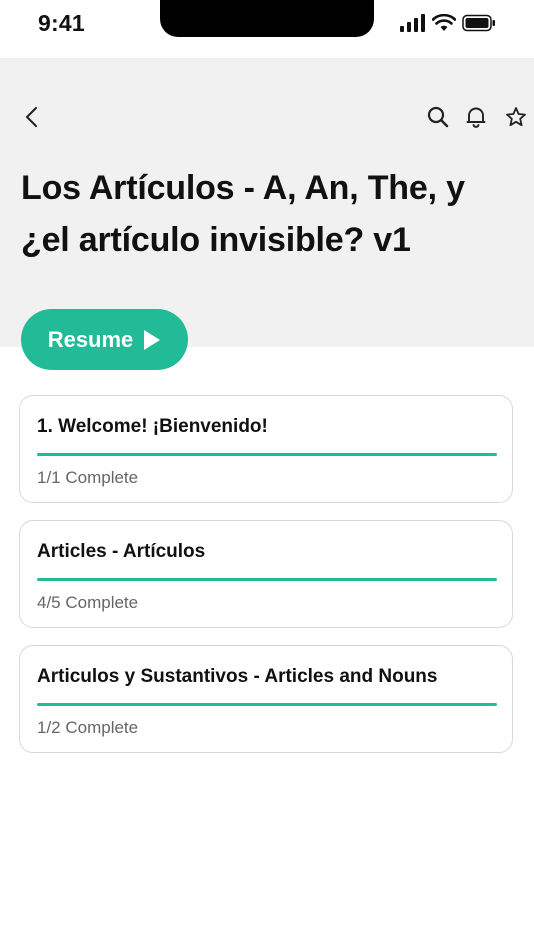 The width and height of the screenshot is (534, 950). I want to click on status-bar: 9:41, so click(267, 29).